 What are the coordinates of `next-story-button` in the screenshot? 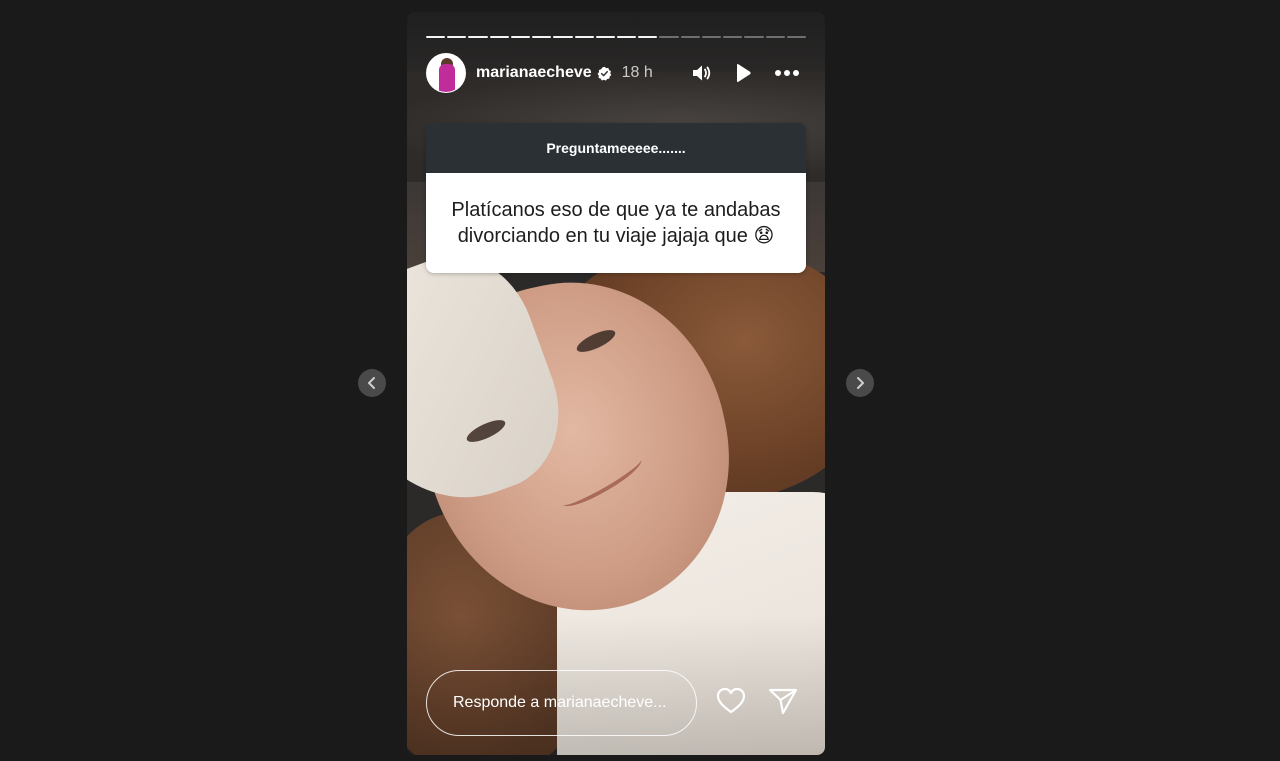 It's located at (860, 383).